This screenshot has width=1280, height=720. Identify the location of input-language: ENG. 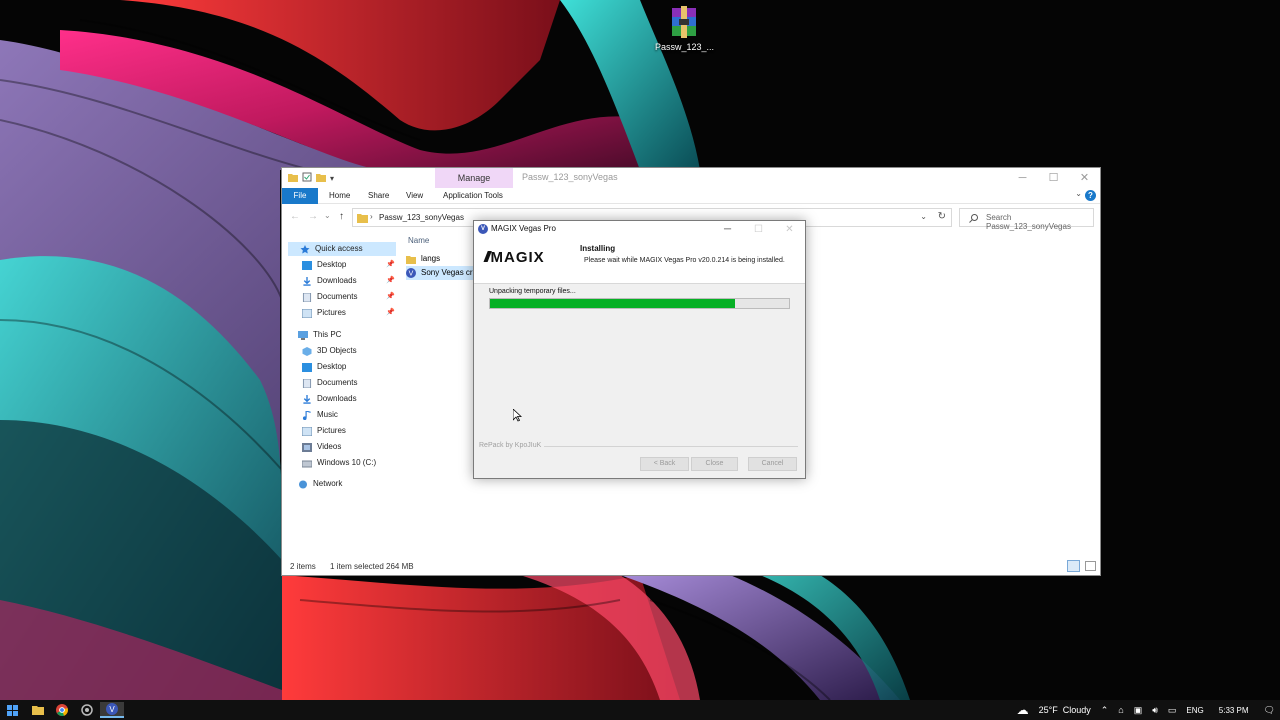
(1194, 710).